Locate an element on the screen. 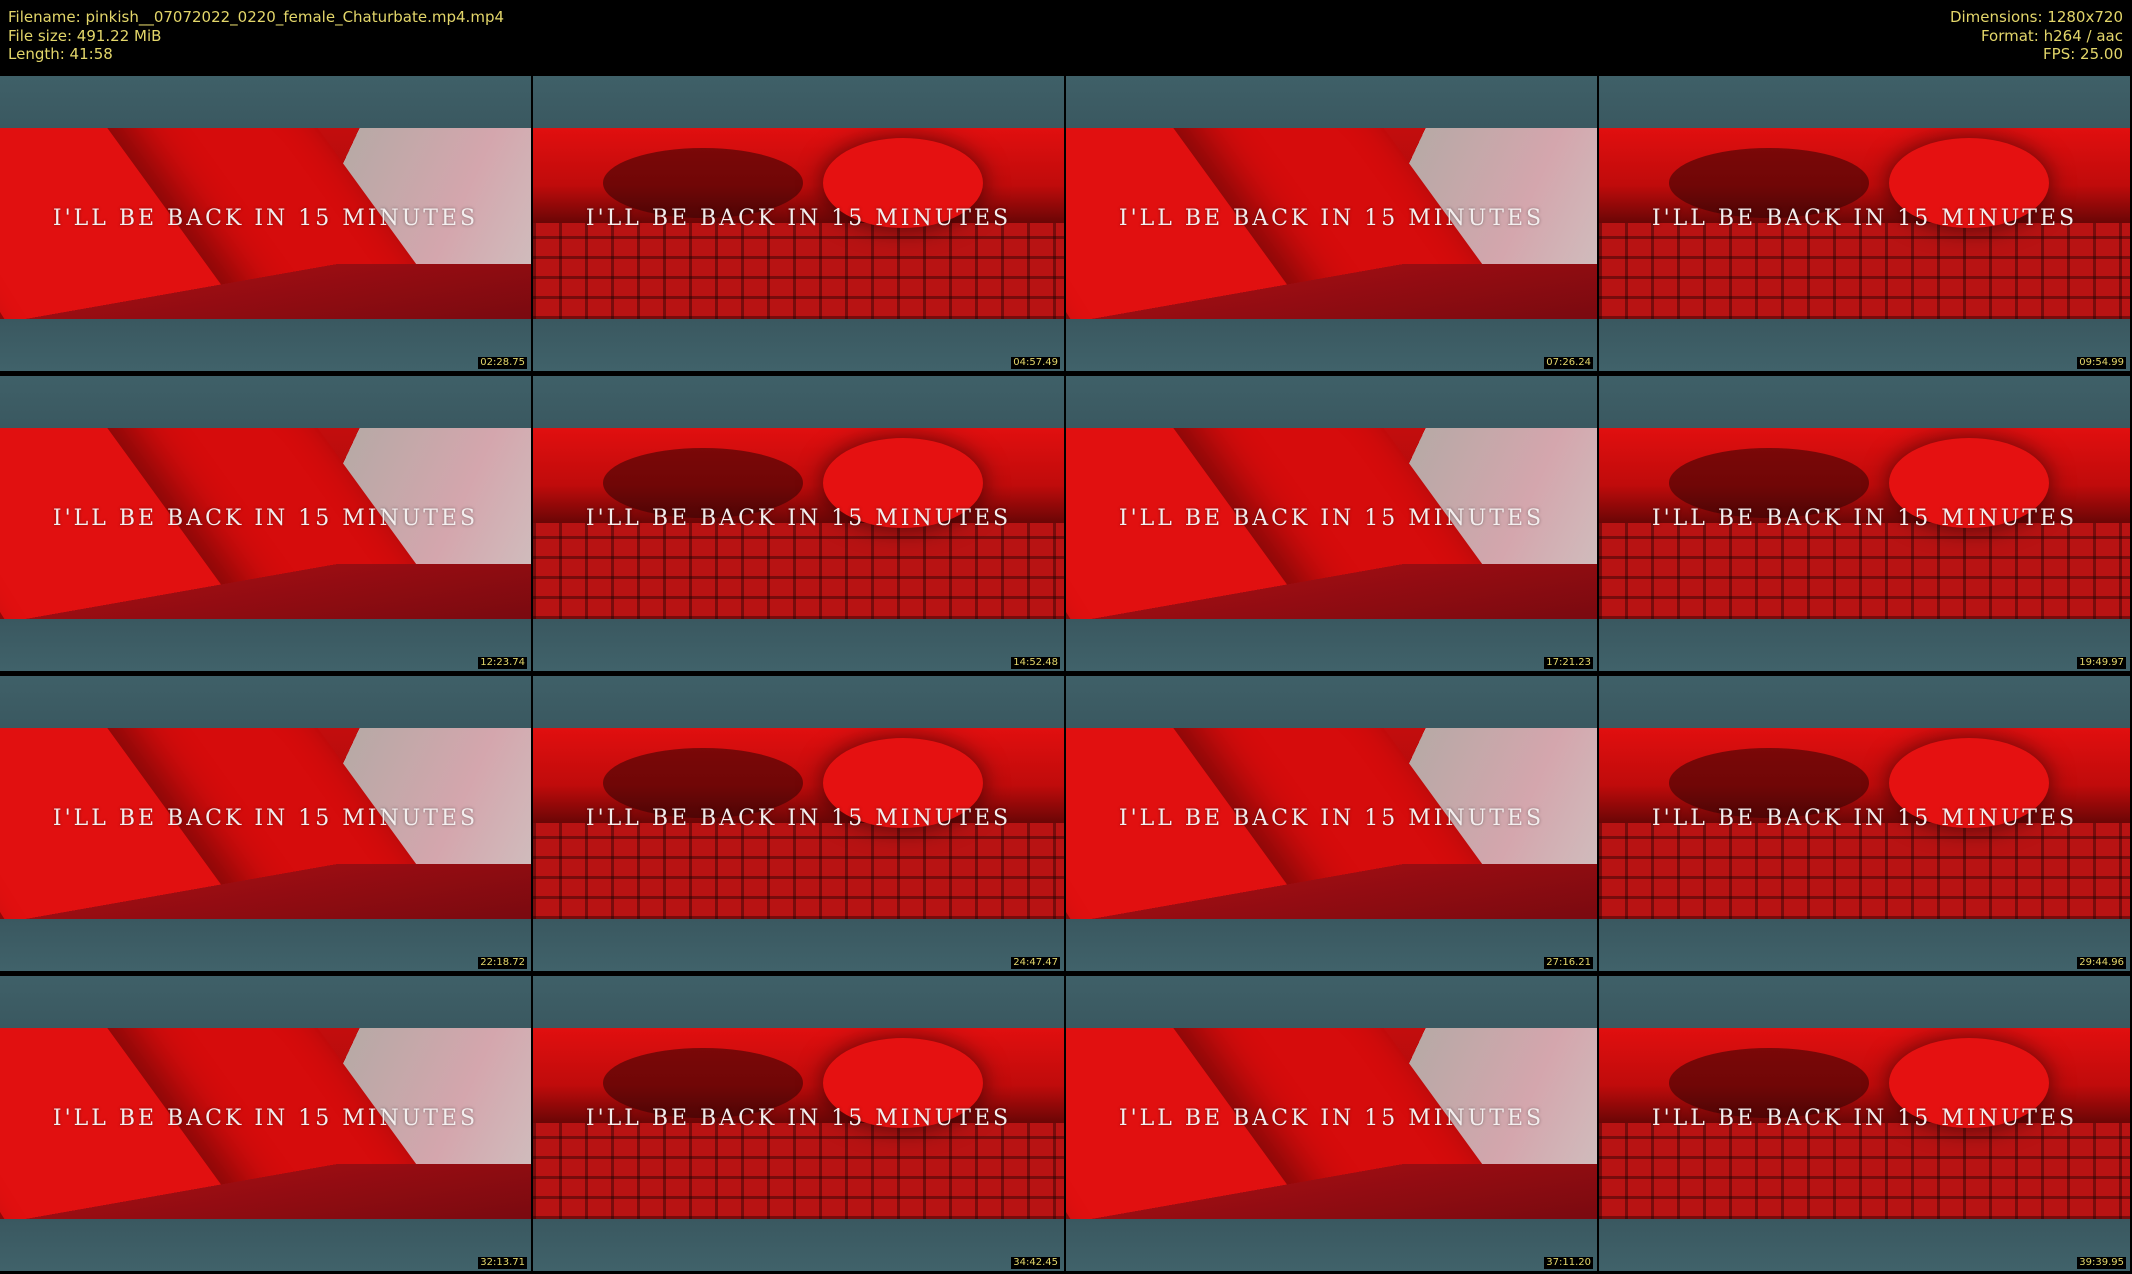 This screenshot has height=1274, width=2132. timestamp-label: 07:26.24 is located at coordinates (1568, 363).